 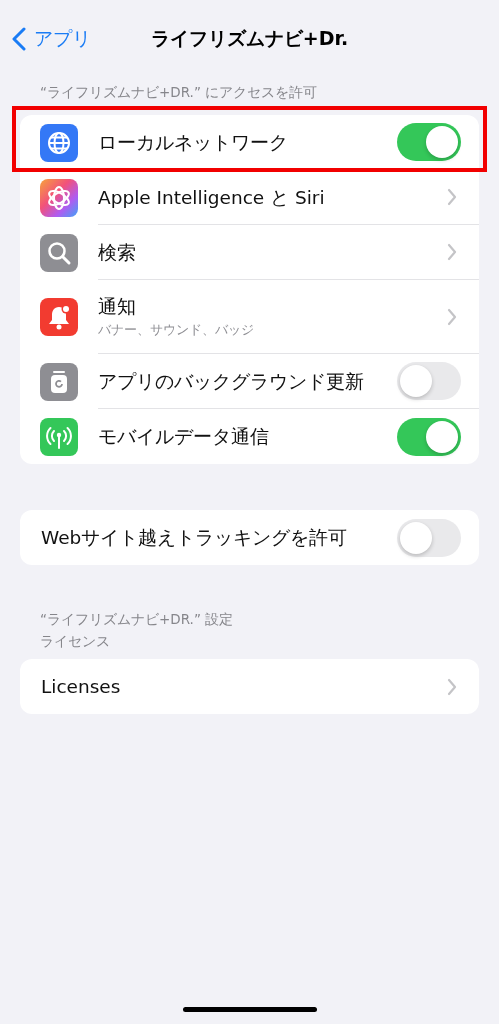 What do you see at coordinates (249, 252) in the screenshot?
I see `settings-row: 検索` at bounding box center [249, 252].